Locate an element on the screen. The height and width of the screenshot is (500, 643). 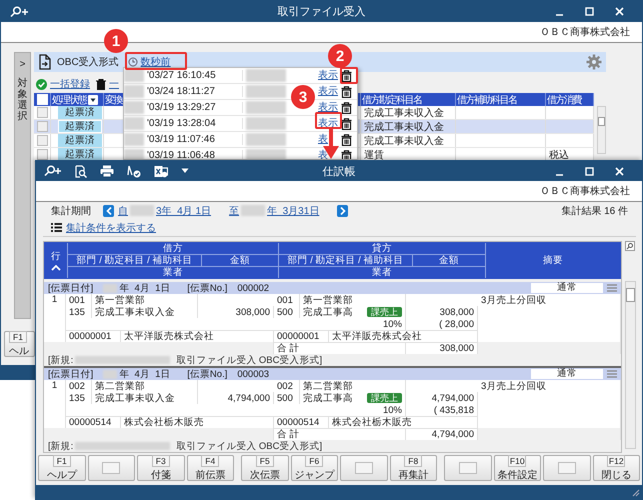
panel-title: OBC受入形式 is located at coordinates (88, 62).